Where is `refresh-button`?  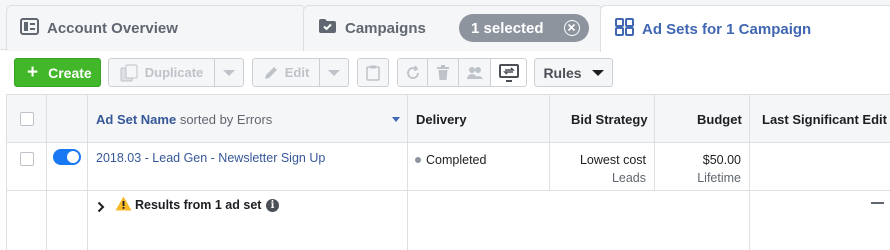
refresh-button is located at coordinates (412, 72).